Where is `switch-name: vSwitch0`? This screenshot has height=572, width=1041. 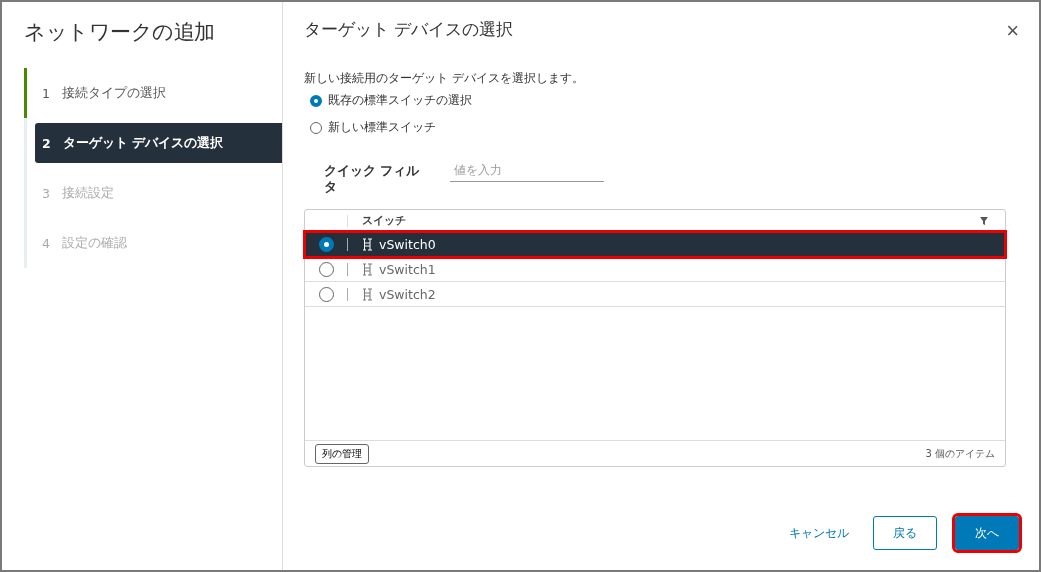
switch-name: vSwitch0 is located at coordinates (407, 244).